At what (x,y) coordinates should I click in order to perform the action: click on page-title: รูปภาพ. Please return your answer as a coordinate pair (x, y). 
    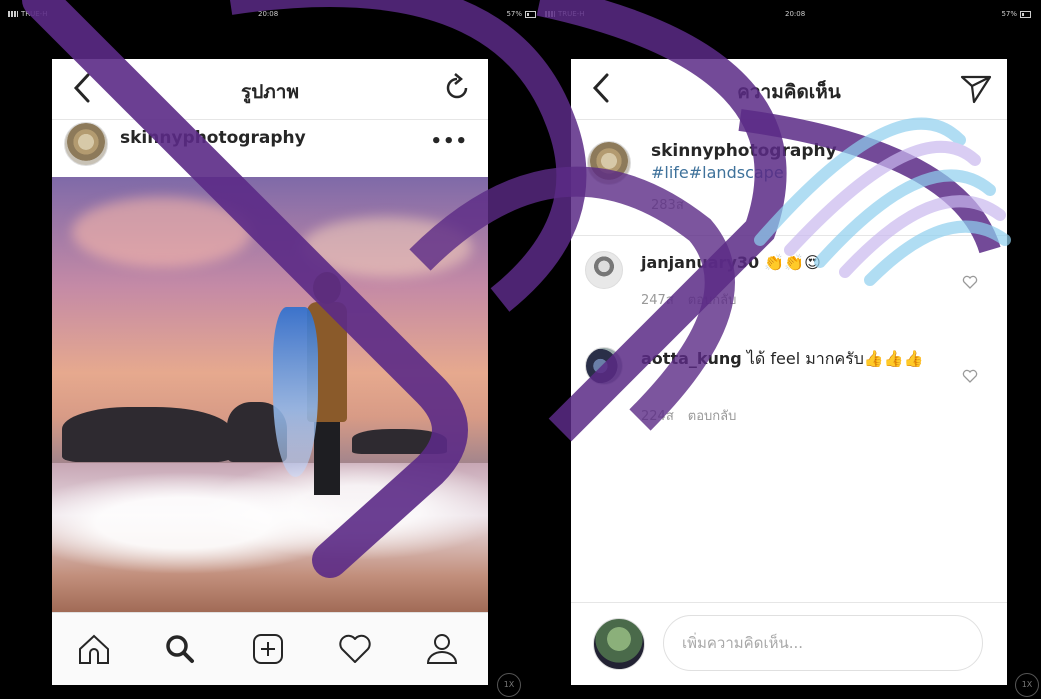
    Looking at the image, I should click on (270, 92).